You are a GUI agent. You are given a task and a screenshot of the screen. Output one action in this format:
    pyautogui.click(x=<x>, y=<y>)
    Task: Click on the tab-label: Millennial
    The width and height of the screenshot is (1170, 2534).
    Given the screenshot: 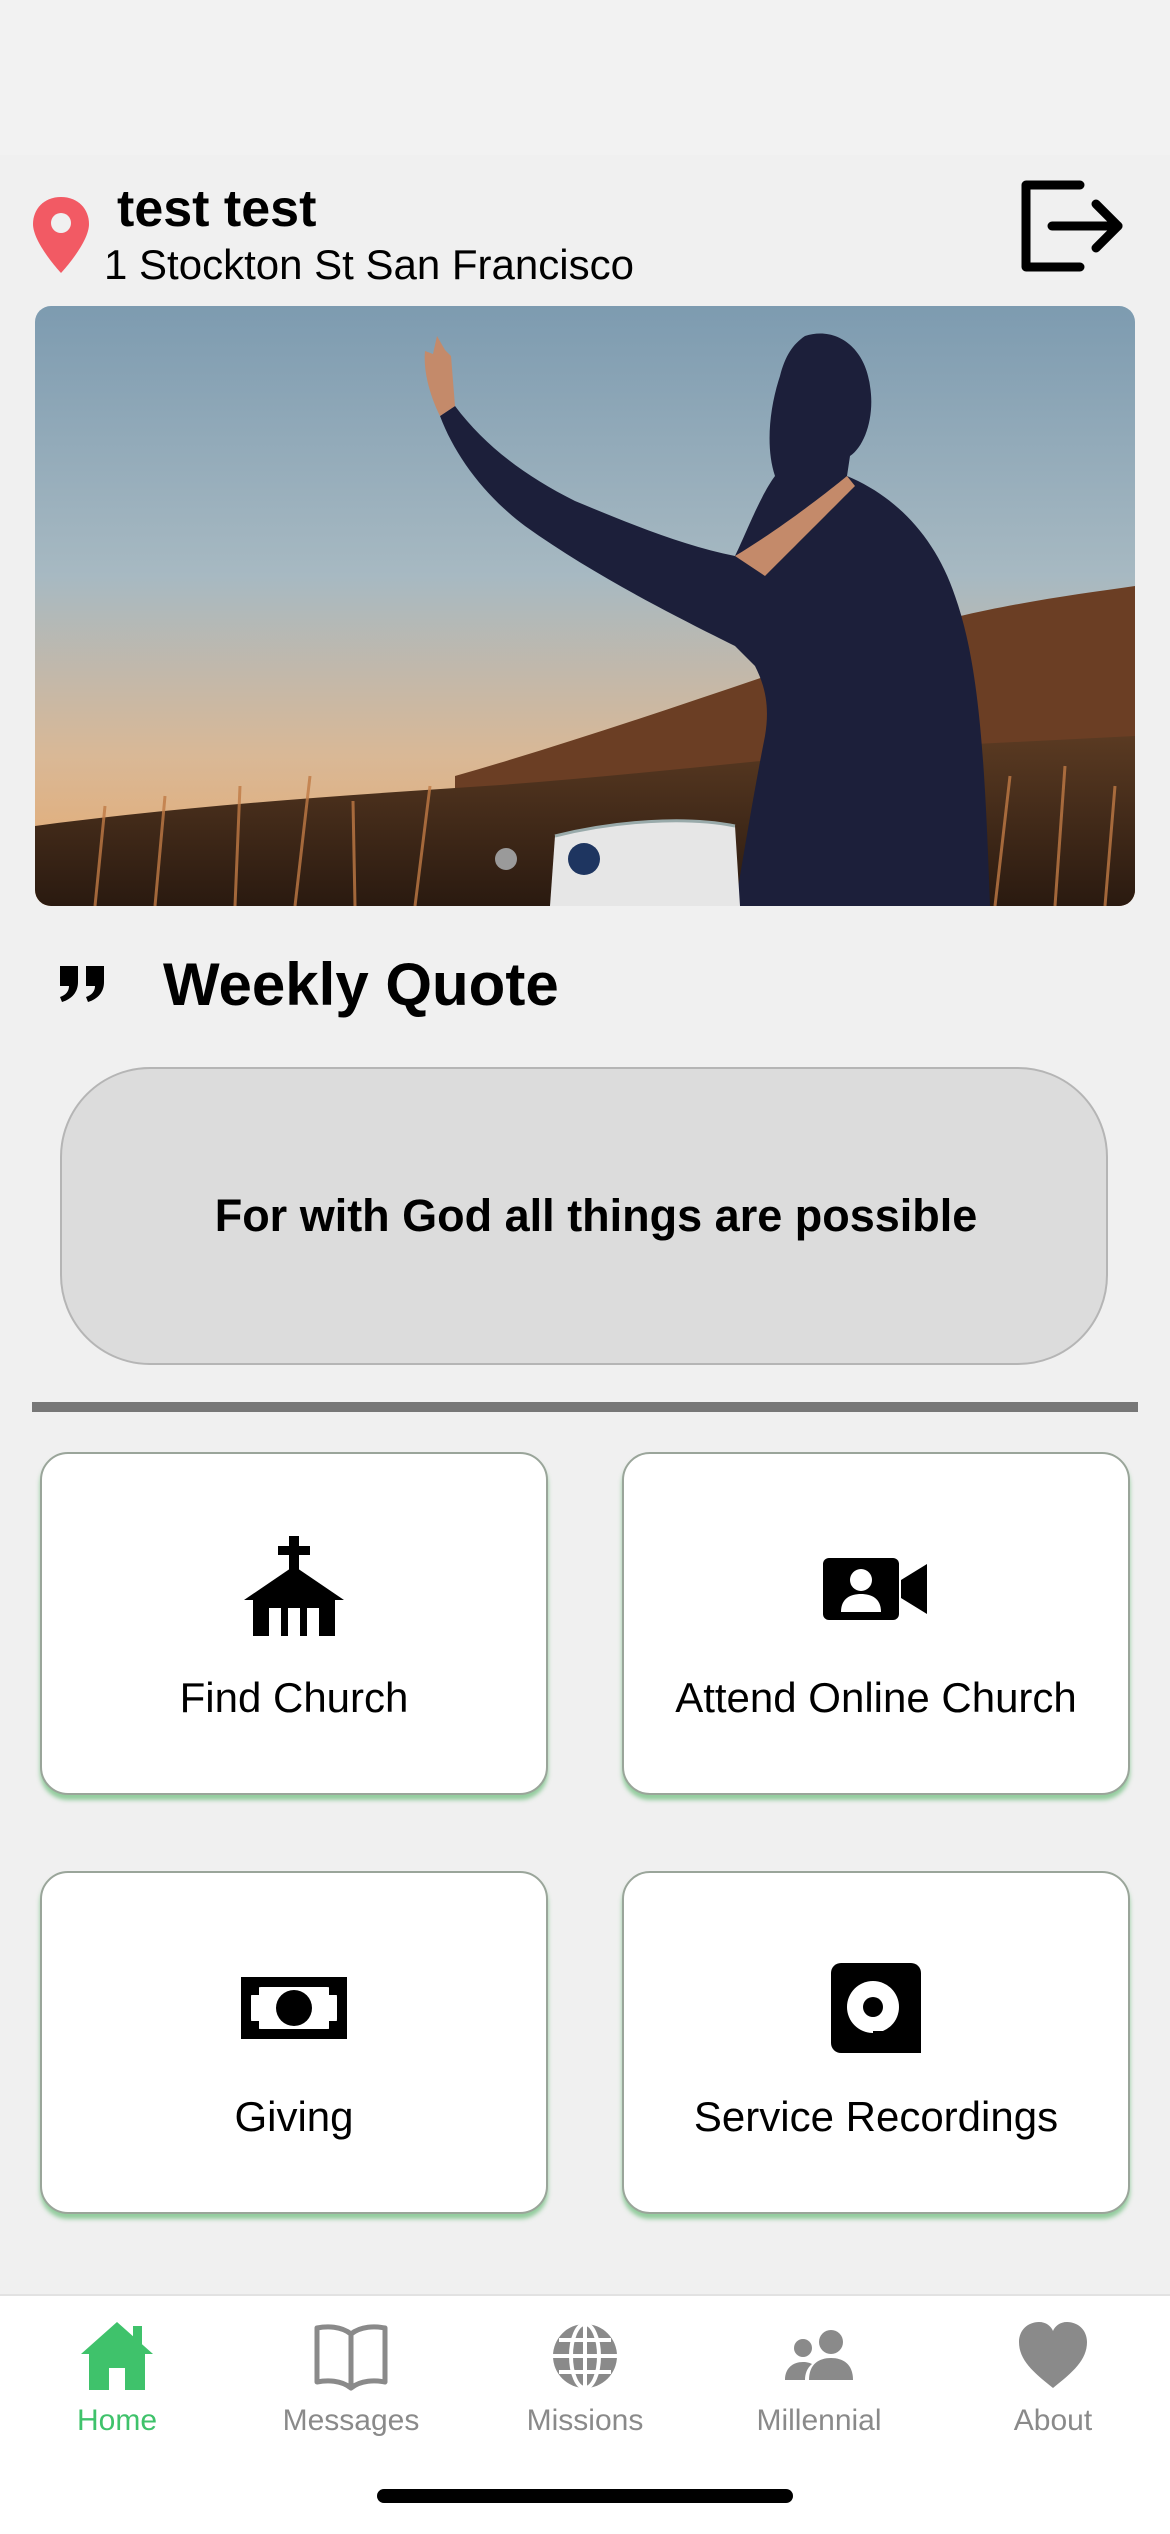 What is the action you would take?
    pyautogui.click(x=819, y=2420)
    